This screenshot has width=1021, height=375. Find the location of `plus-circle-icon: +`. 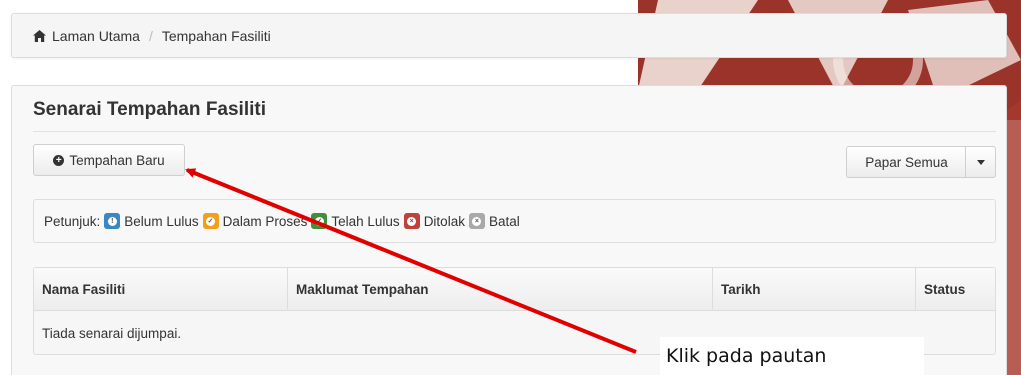

plus-circle-icon: + is located at coordinates (59, 160).